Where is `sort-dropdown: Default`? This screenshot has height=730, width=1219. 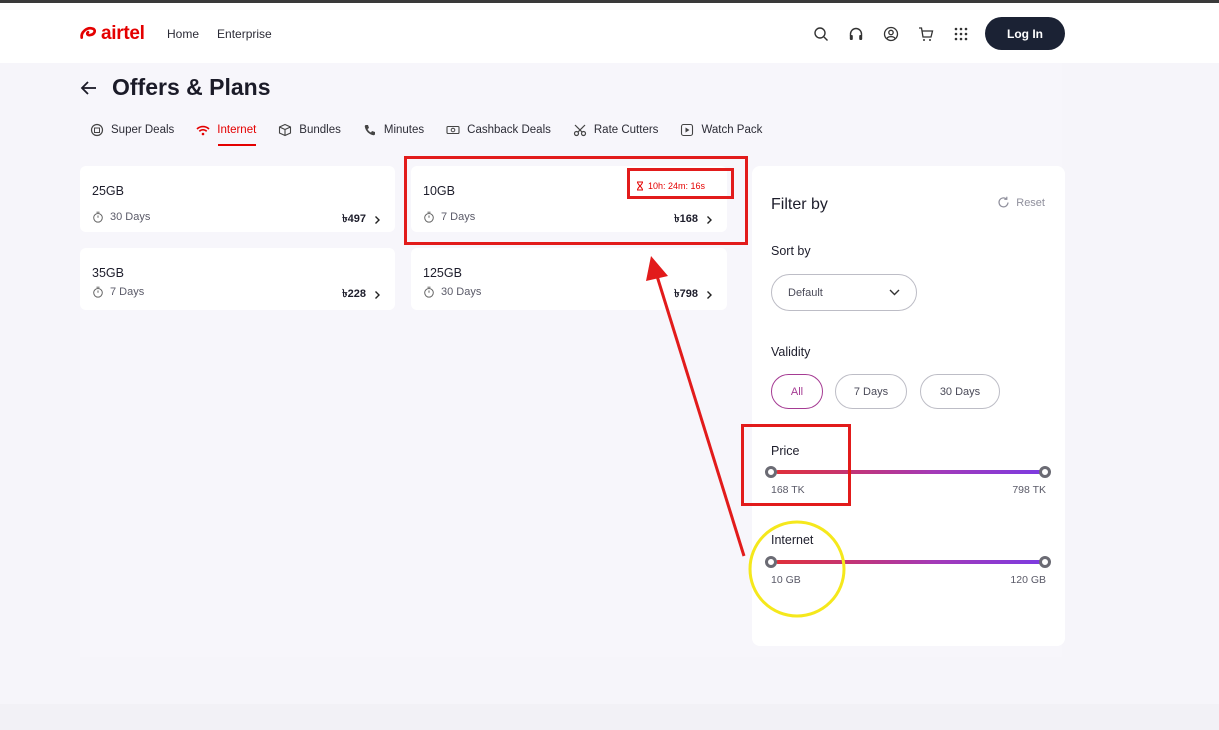
sort-dropdown: Default is located at coordinates (844, 292).